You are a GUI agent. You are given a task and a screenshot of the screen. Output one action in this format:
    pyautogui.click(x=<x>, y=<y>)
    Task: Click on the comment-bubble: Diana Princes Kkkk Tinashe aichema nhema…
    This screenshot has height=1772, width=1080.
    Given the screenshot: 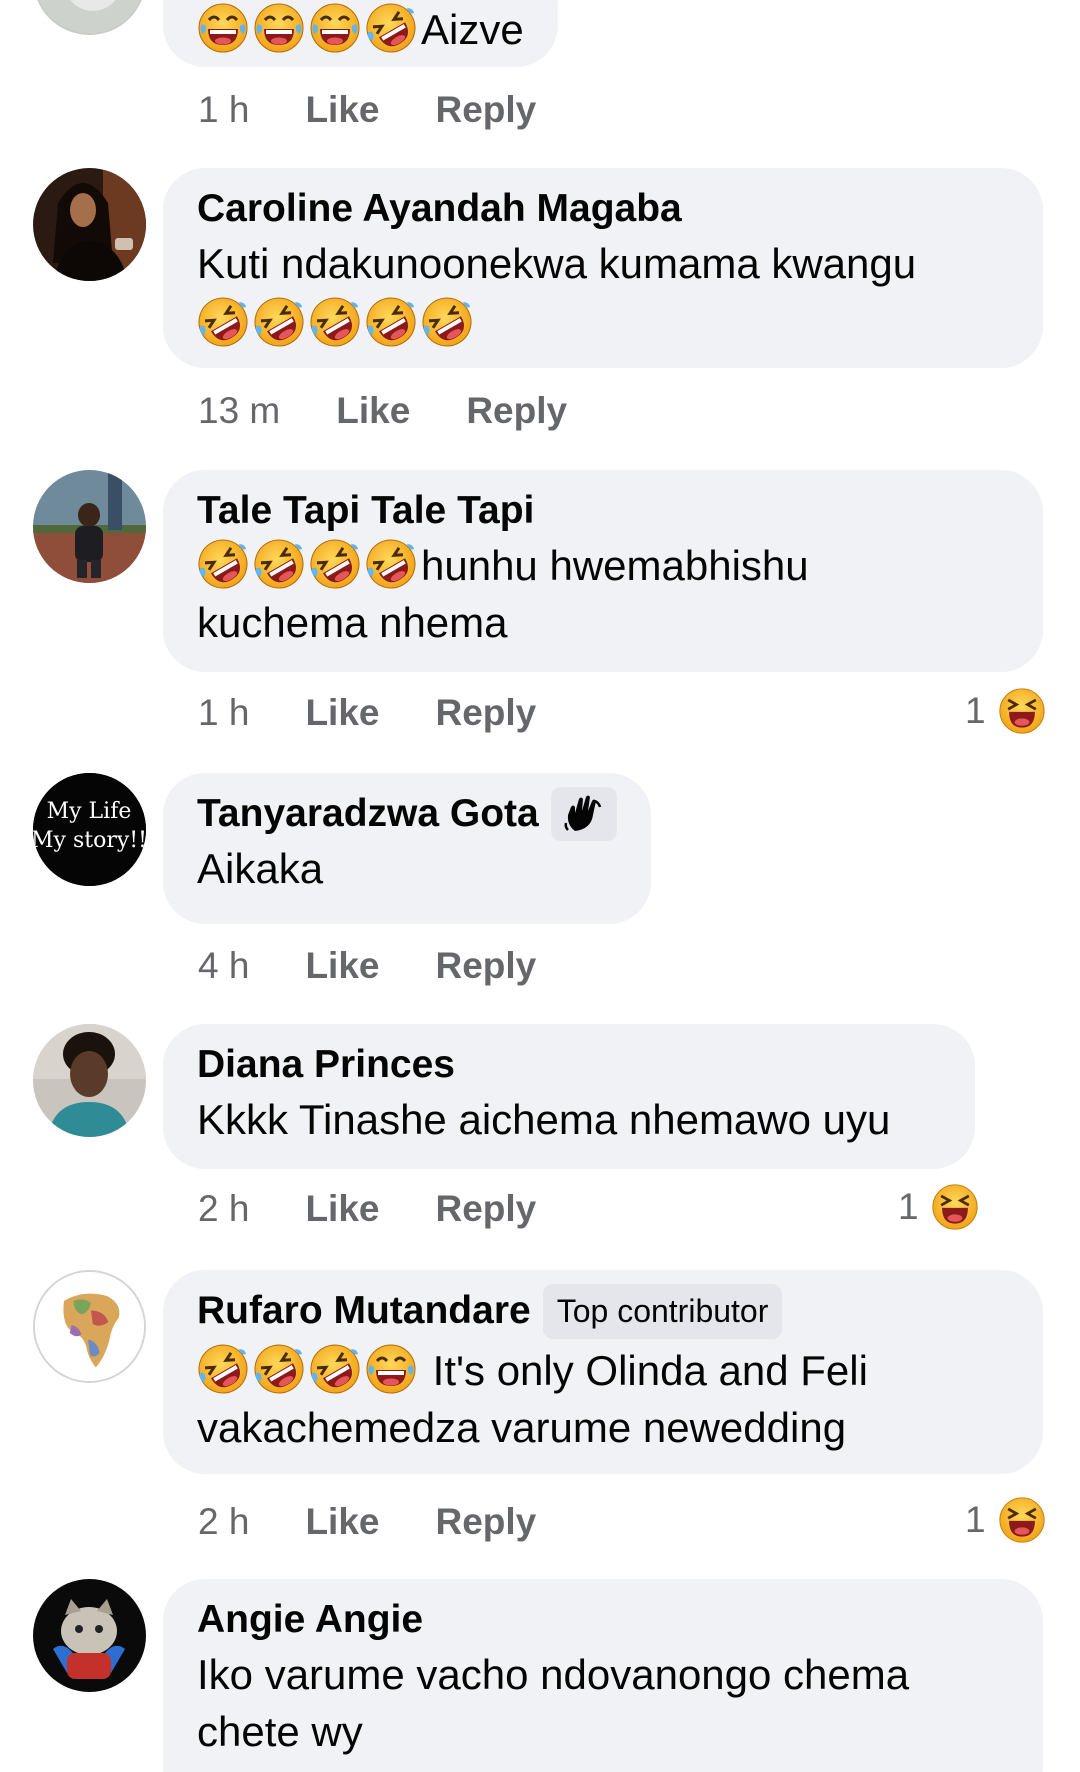 What is the action you would take?
    pyautogui.click(x=569, y=1096)
    